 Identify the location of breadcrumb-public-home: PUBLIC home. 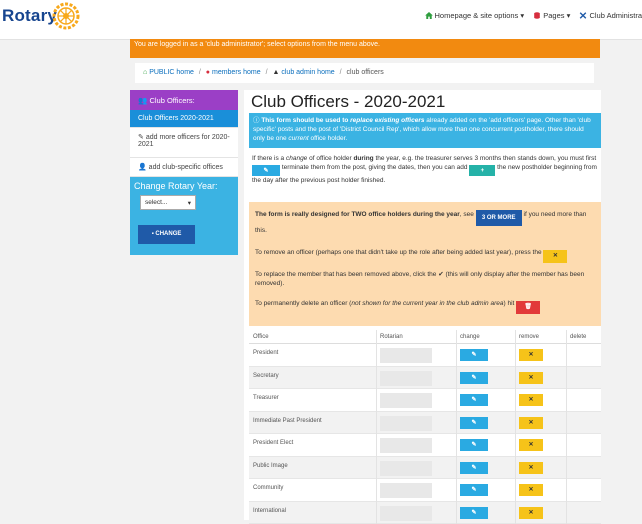
(171, 72).